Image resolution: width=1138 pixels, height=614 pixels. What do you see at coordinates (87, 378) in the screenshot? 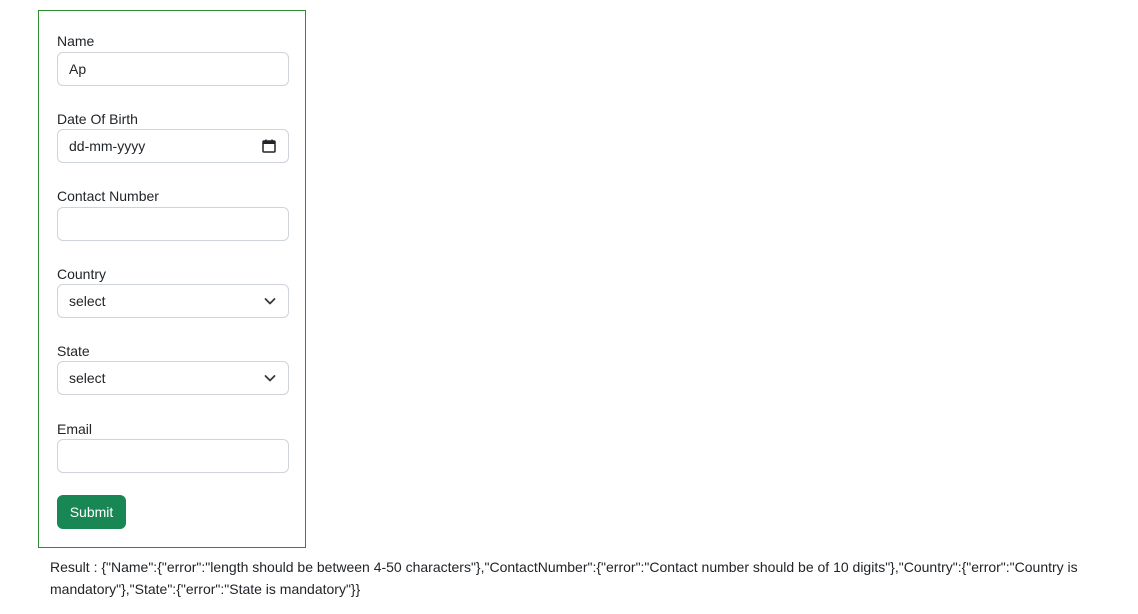
I see `state-selected-value: select` at bounding box center [87, 378].